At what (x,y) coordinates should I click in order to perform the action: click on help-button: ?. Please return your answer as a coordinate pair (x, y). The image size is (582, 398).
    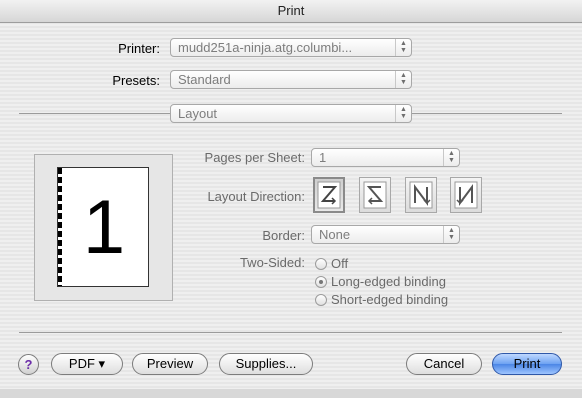
    Looking at the image, I should click on (28, 364).